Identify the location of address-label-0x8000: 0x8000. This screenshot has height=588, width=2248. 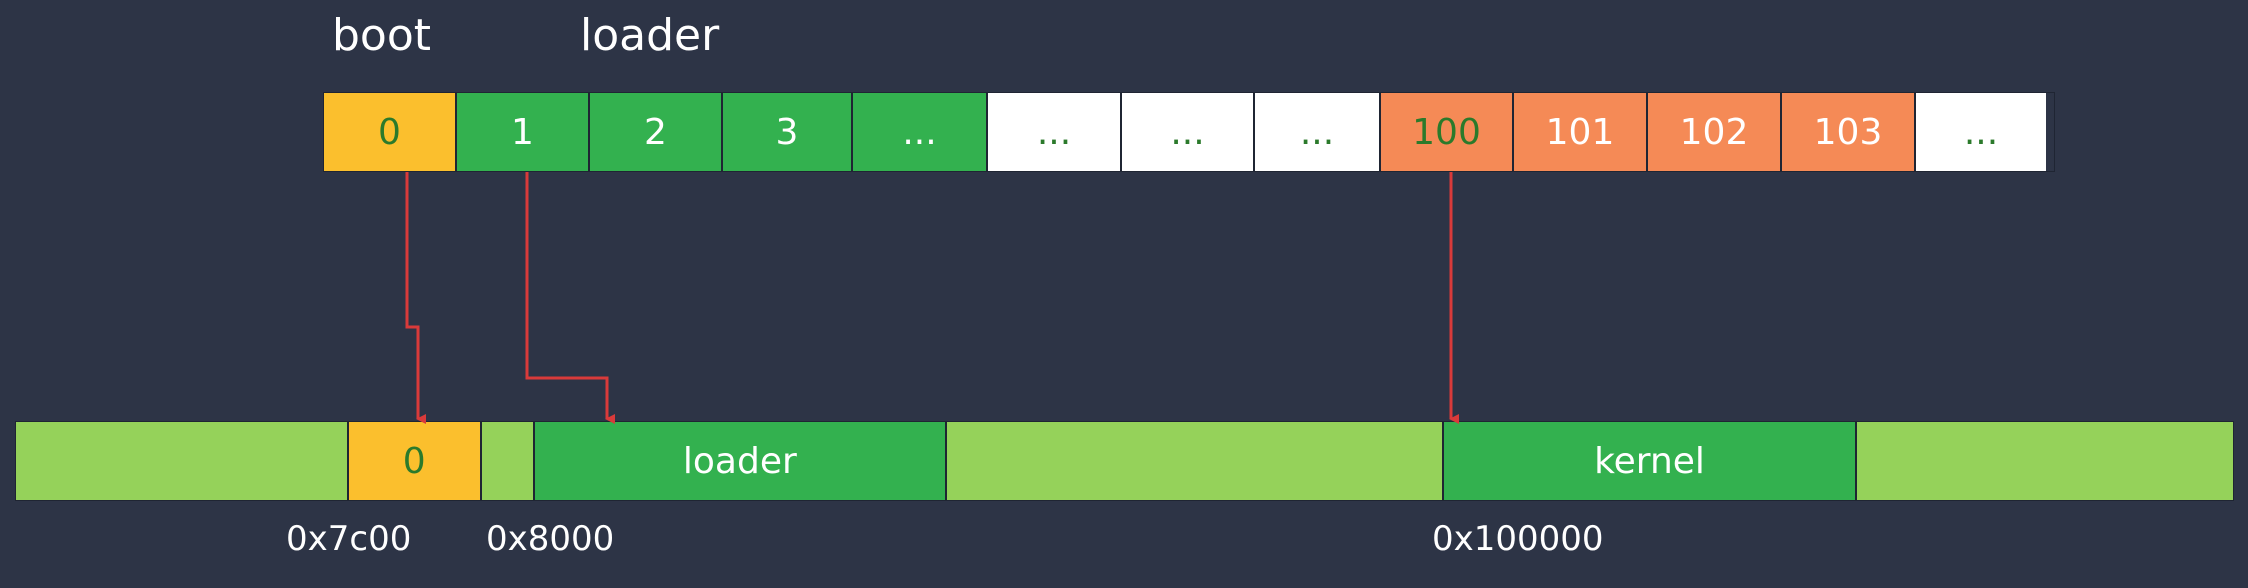
(550, 539).